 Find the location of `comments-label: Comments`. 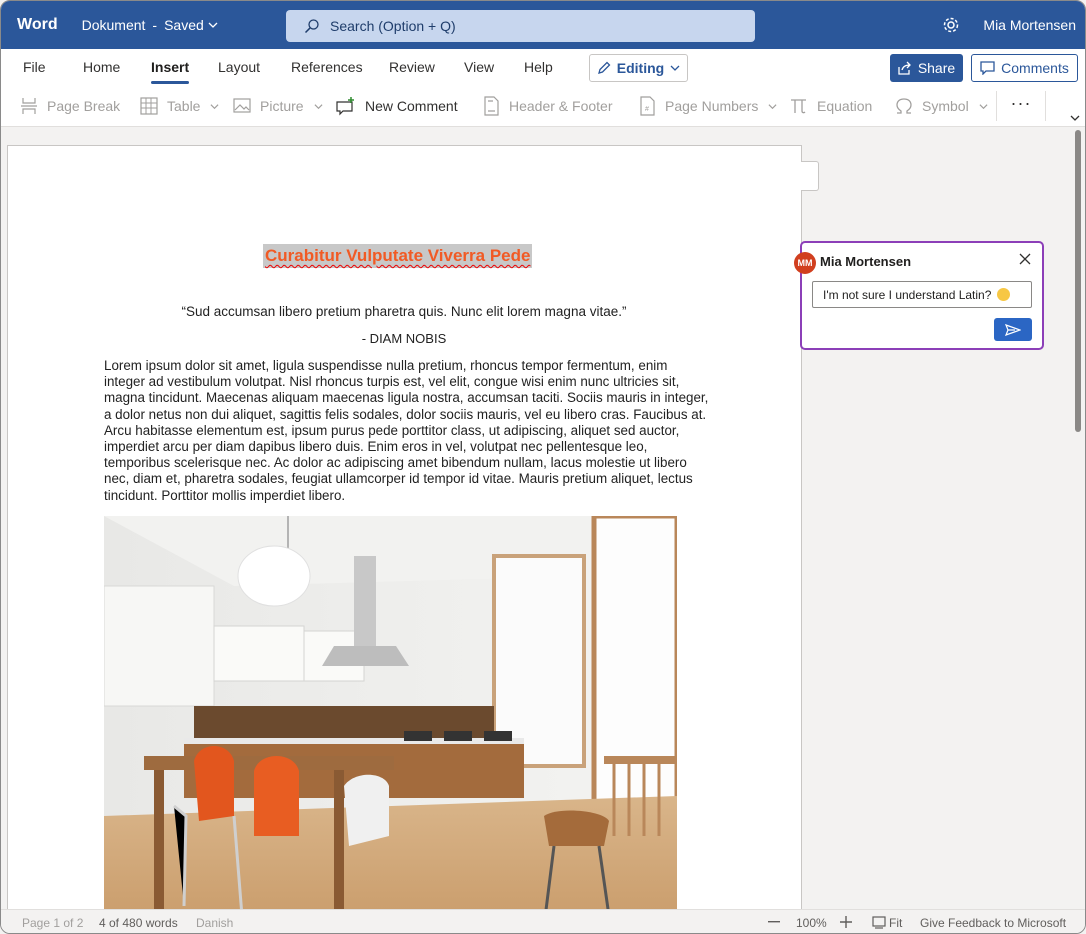

comments-label: Comments is located at coordinates (1035, 68).